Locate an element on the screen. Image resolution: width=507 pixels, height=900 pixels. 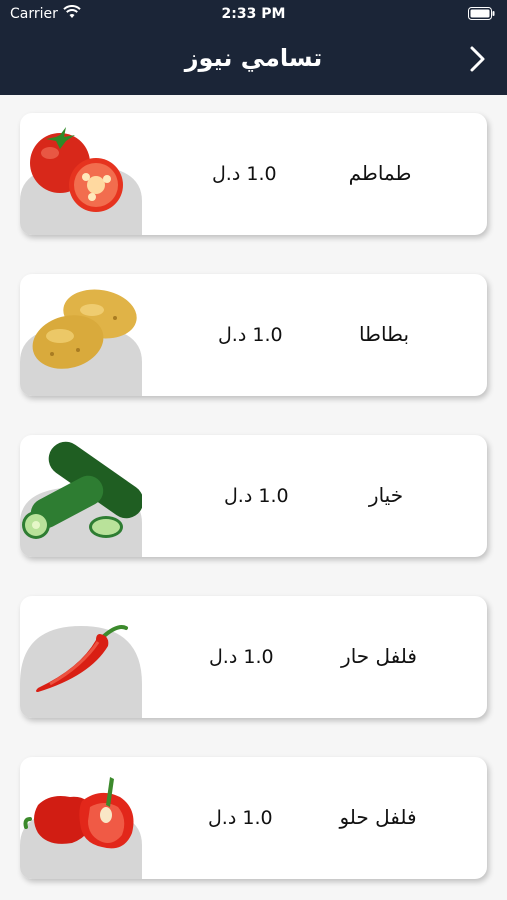
product-name: طماطم is located at coordinates (380, 173).